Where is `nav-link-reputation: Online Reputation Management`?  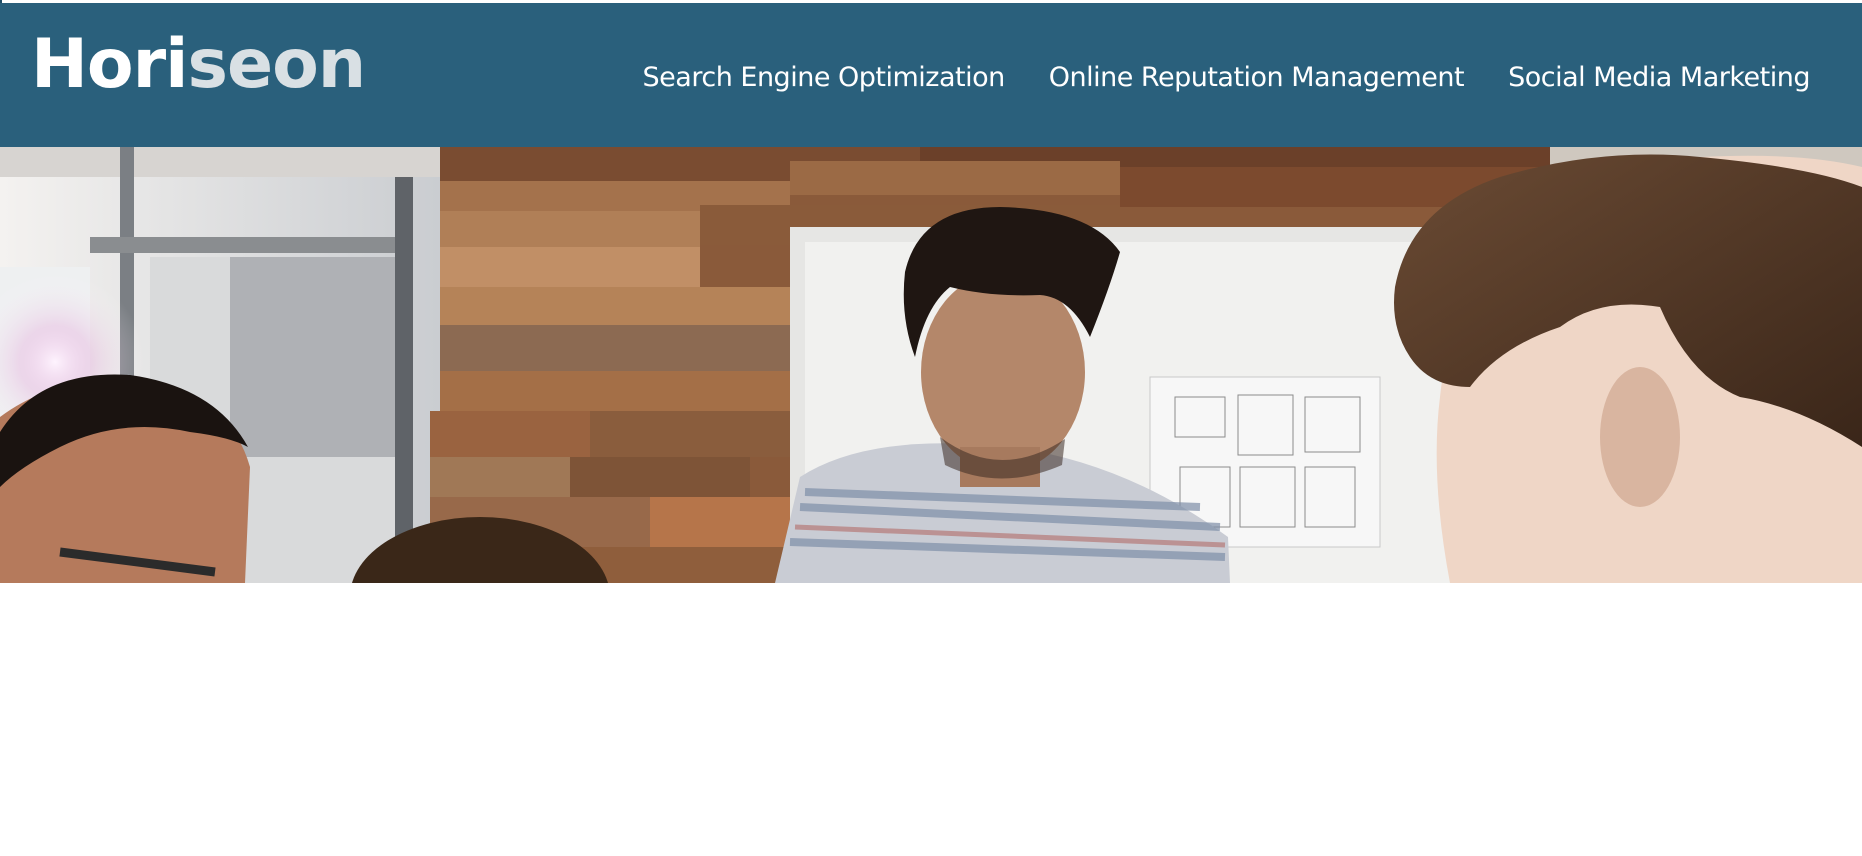 nav-link-reputation: Online Reputation Management is located at coordinates (1257, 77).